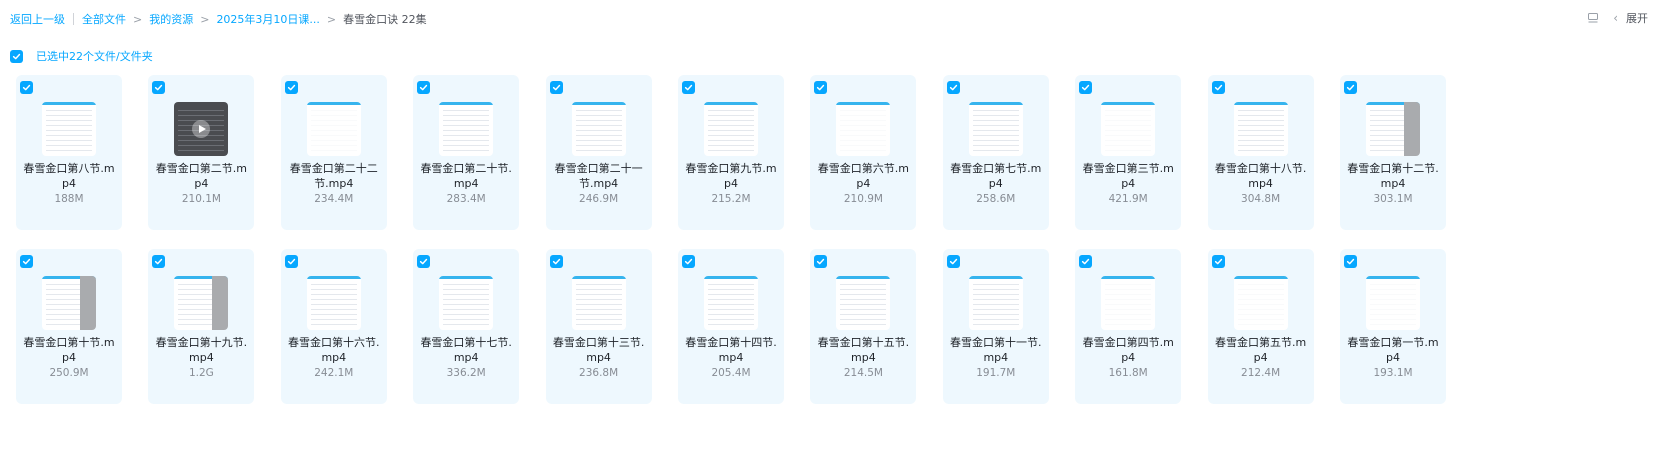 Image resolution: width=1658 pixels, height=466 pixels. I want to click on expand-button: ‹ 展开, so click(1630, 18).